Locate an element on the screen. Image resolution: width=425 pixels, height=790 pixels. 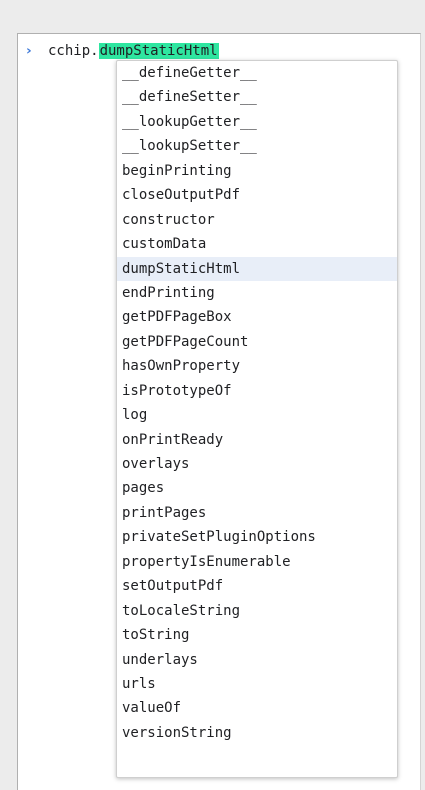
inline-completion-suggestion: dumpStaticHtml is located at coordinates (158, 51).